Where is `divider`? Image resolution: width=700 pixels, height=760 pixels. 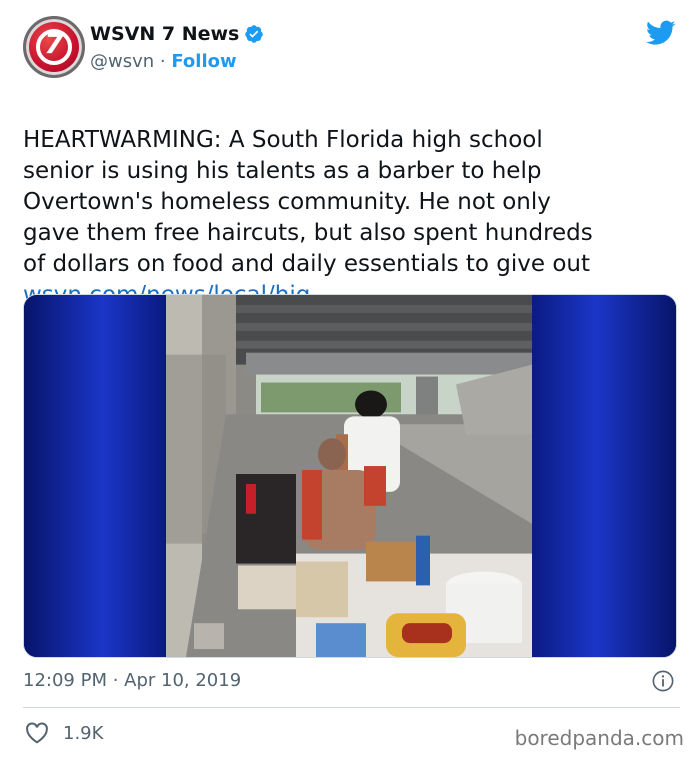 divider is located at coordinates (351, 707).